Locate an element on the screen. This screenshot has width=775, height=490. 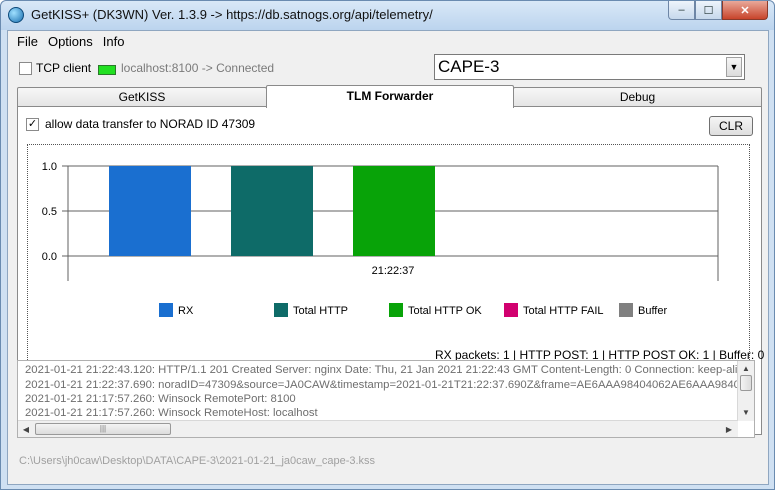
allow-transfer-label: allow data transfer to NORAD ID 47309 is located at coordinates (150, 124).